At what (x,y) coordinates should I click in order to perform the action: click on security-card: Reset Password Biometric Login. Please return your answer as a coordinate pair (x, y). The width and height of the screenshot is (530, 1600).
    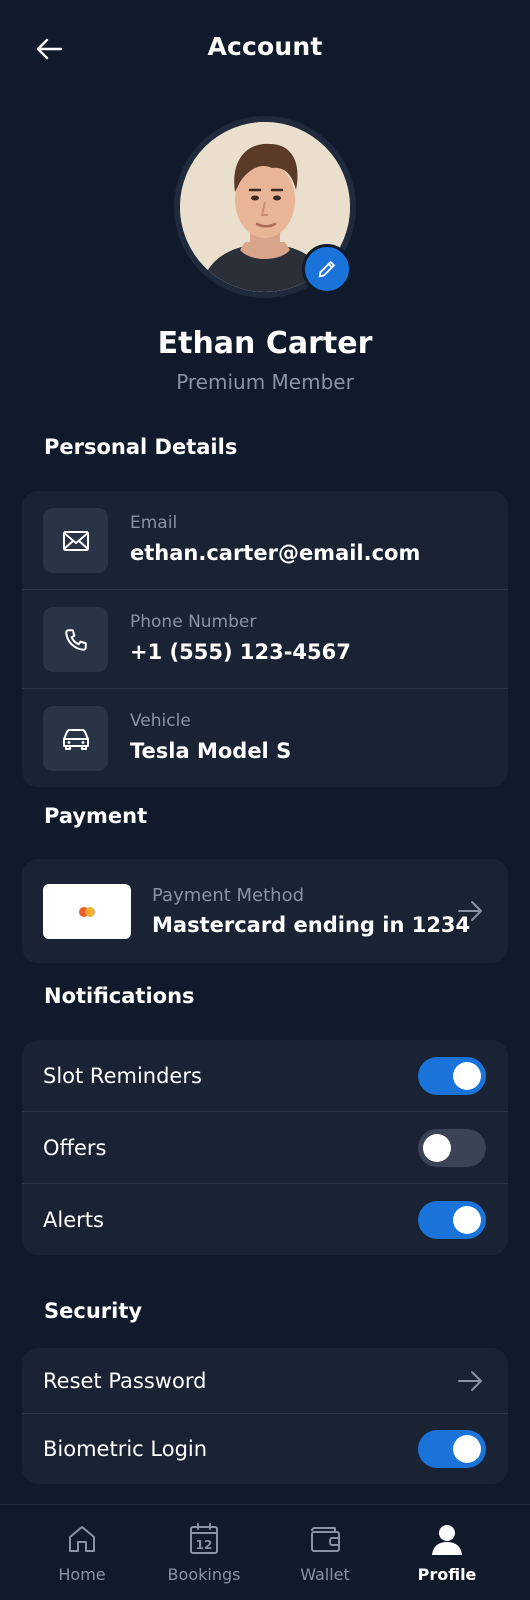
    Looking at the image, I should click on (265, 1416).